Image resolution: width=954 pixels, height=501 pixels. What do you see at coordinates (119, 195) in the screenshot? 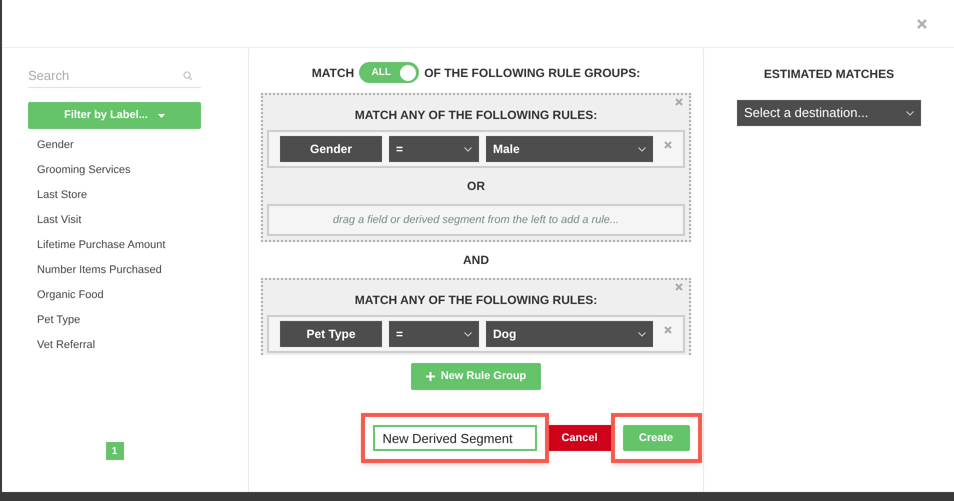
I see `field-list-item: Last Store` at bounding box center [119, 195].